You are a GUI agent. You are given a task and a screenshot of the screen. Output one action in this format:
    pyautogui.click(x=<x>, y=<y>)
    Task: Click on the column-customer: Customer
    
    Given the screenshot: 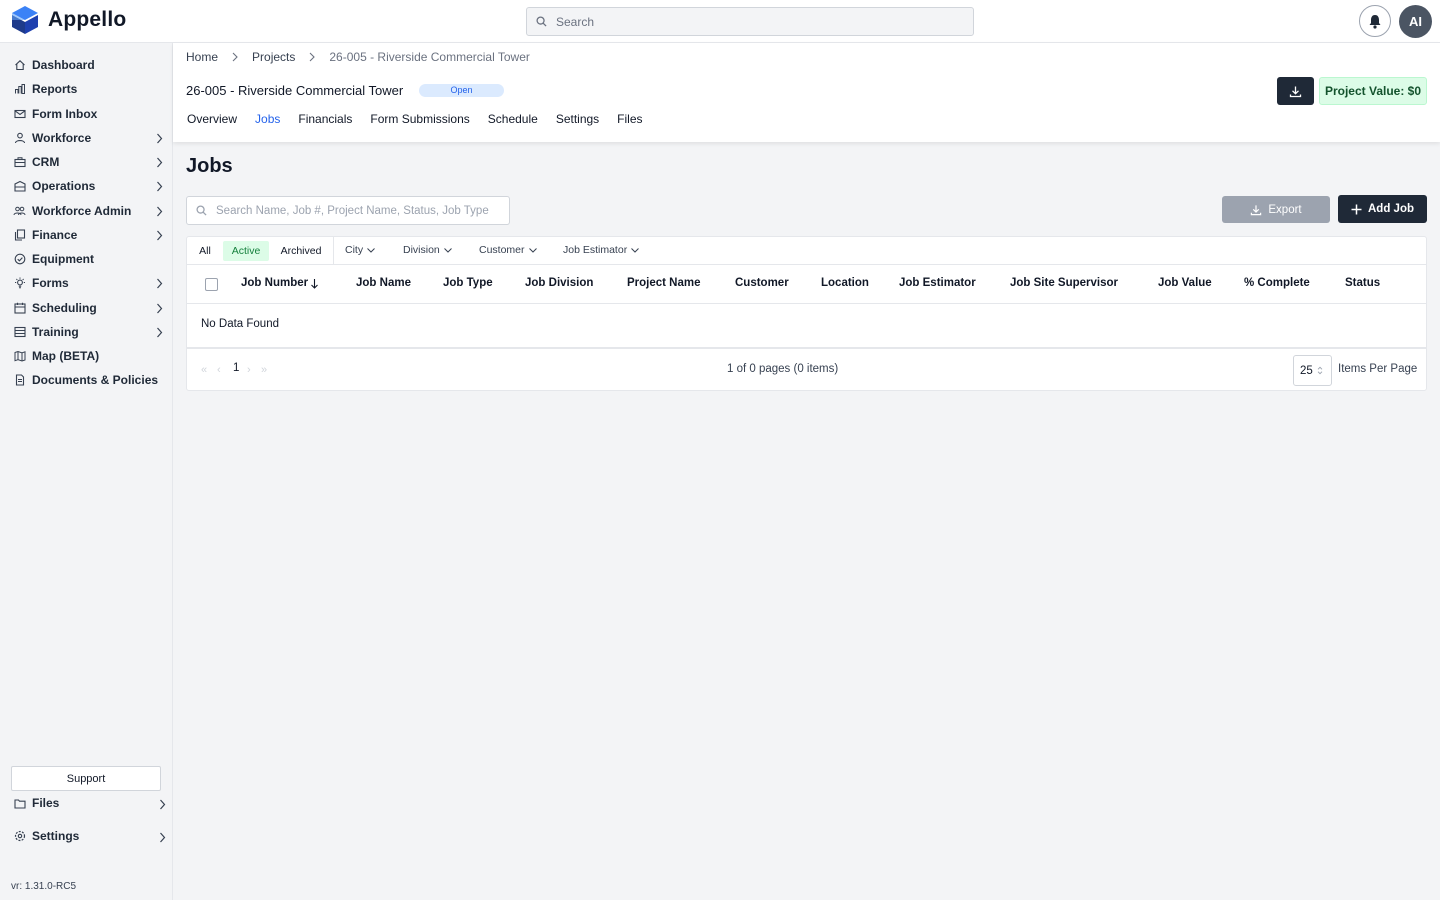 What is the action you would take?
    pyautogui.click(x=762, y=283)
    